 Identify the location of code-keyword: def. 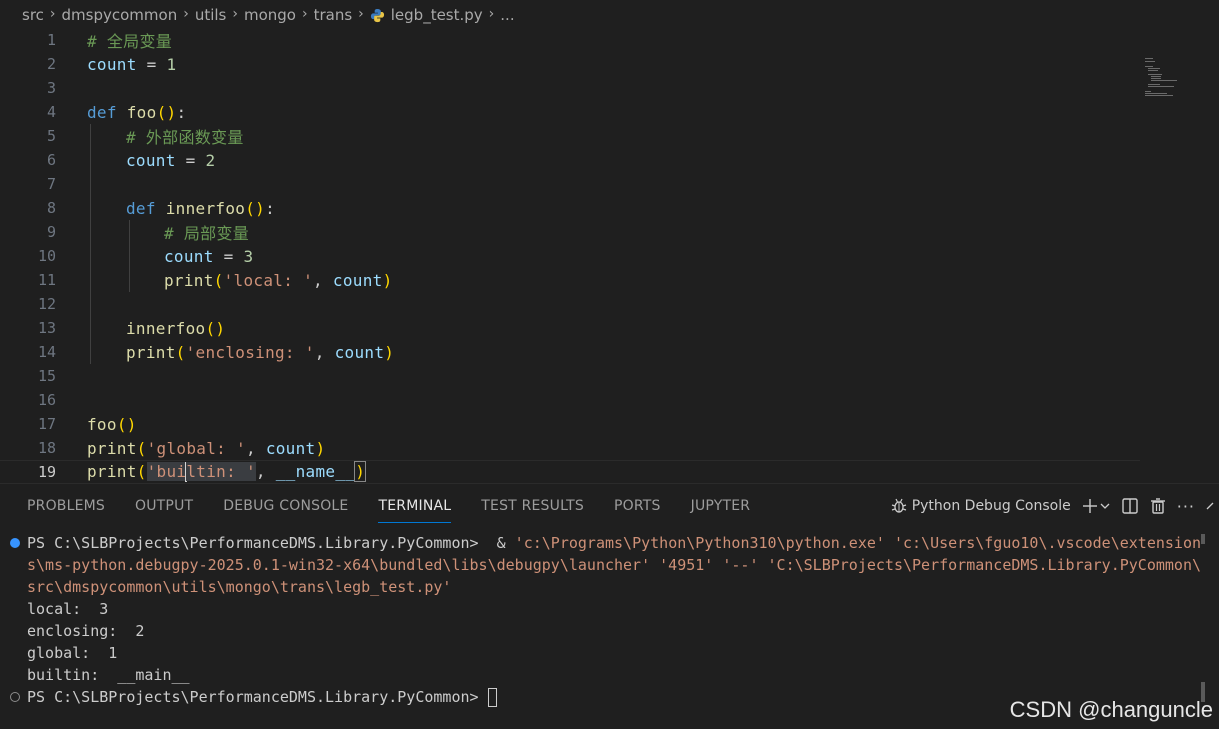
(102, 112).